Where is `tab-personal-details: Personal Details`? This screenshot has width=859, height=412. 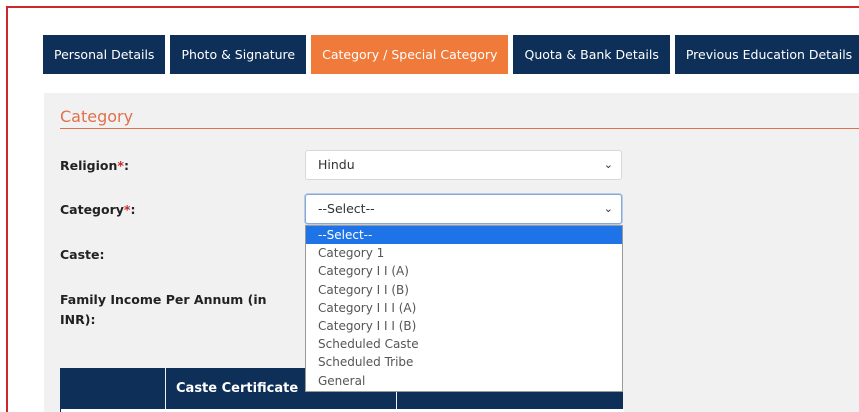 tab-personal-details: Personal Details is located at coordinates (104, 54).